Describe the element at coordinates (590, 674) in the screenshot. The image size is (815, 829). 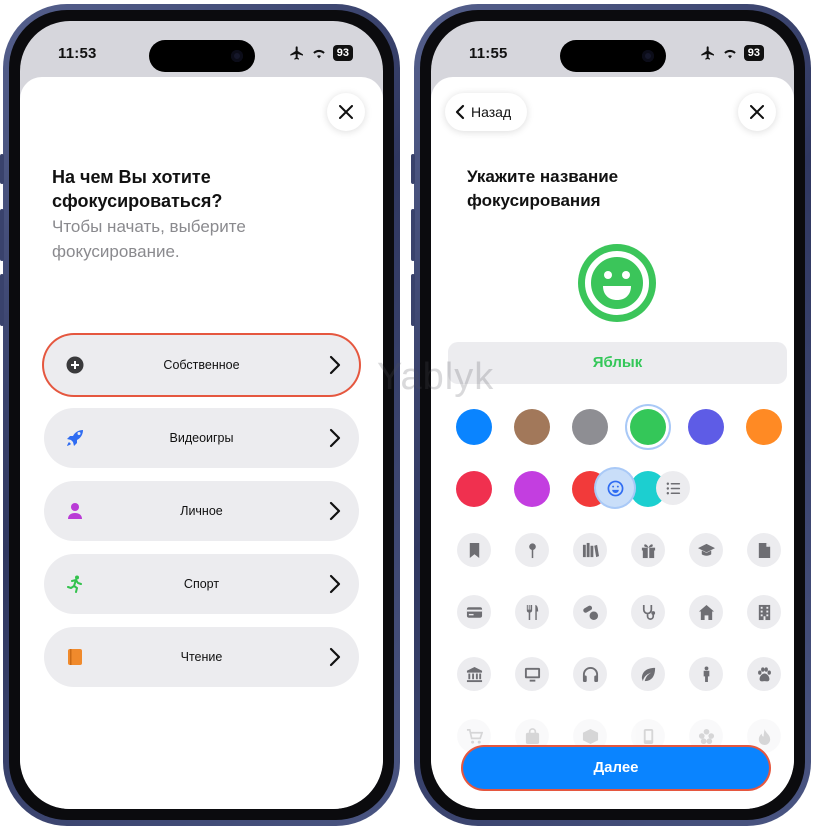
I see `glyph-headphones` at that location.